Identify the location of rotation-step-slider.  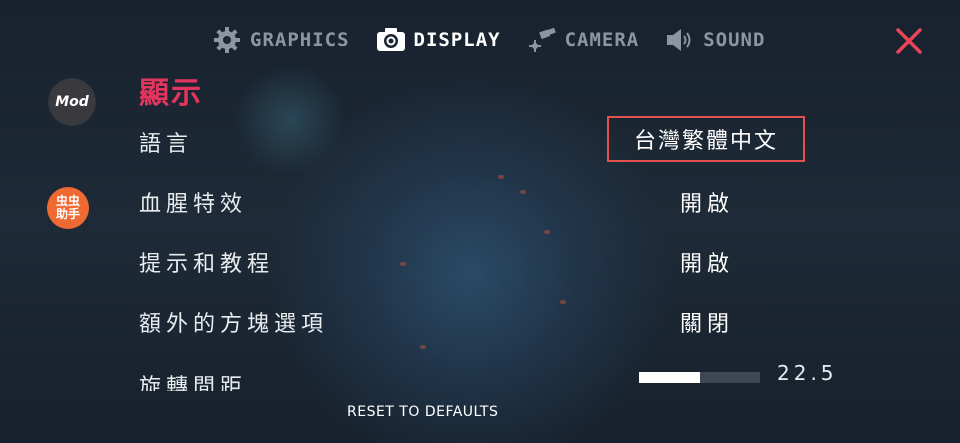
(699, 377).